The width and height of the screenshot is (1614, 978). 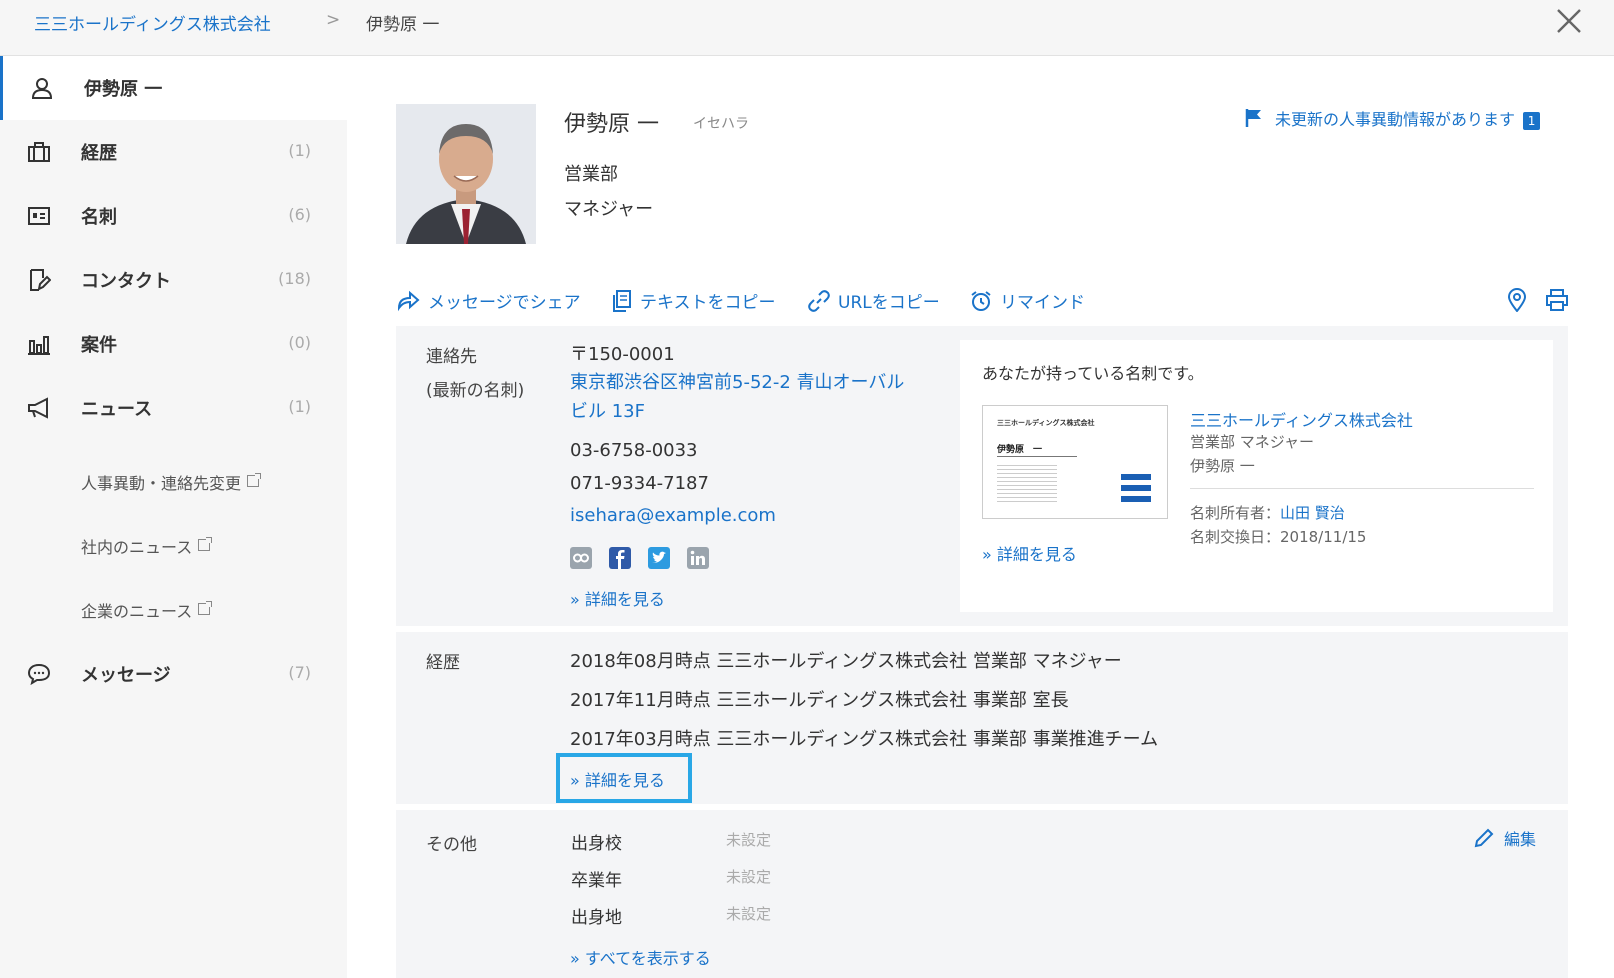 What do you see at coordinates (99, 217) in the screenshot?
I see `sidebar-item-label: 名刺` at bounding box center [99, 217].